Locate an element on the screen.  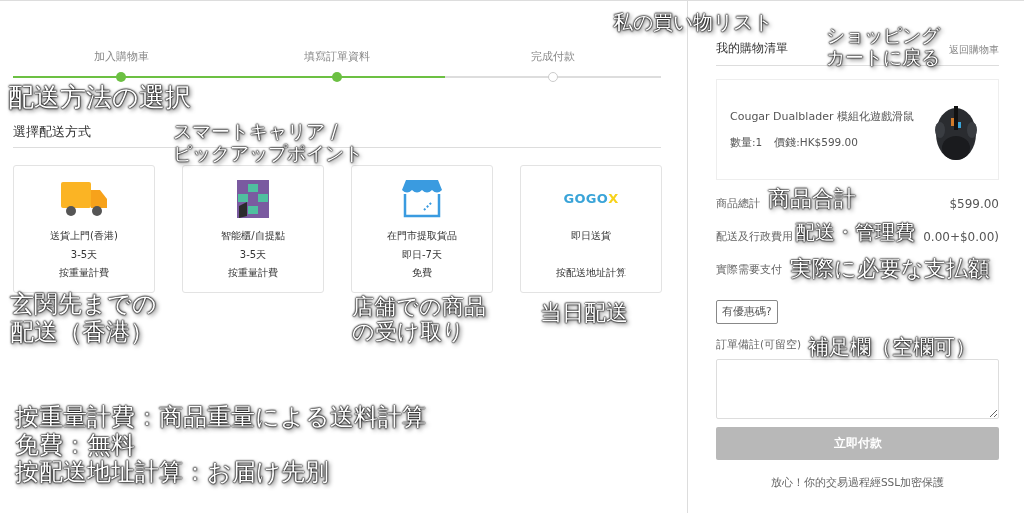
annotation: 配送方法の選択 is located at coordinates (99, 98).